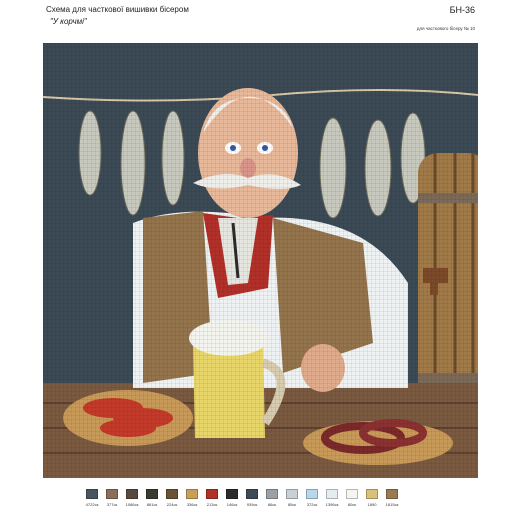 The image size is (523, 523). Describe the element at coordinates (68, 21) in the screenshot. I see `header-subtitle: "У корчмі"` at that location.